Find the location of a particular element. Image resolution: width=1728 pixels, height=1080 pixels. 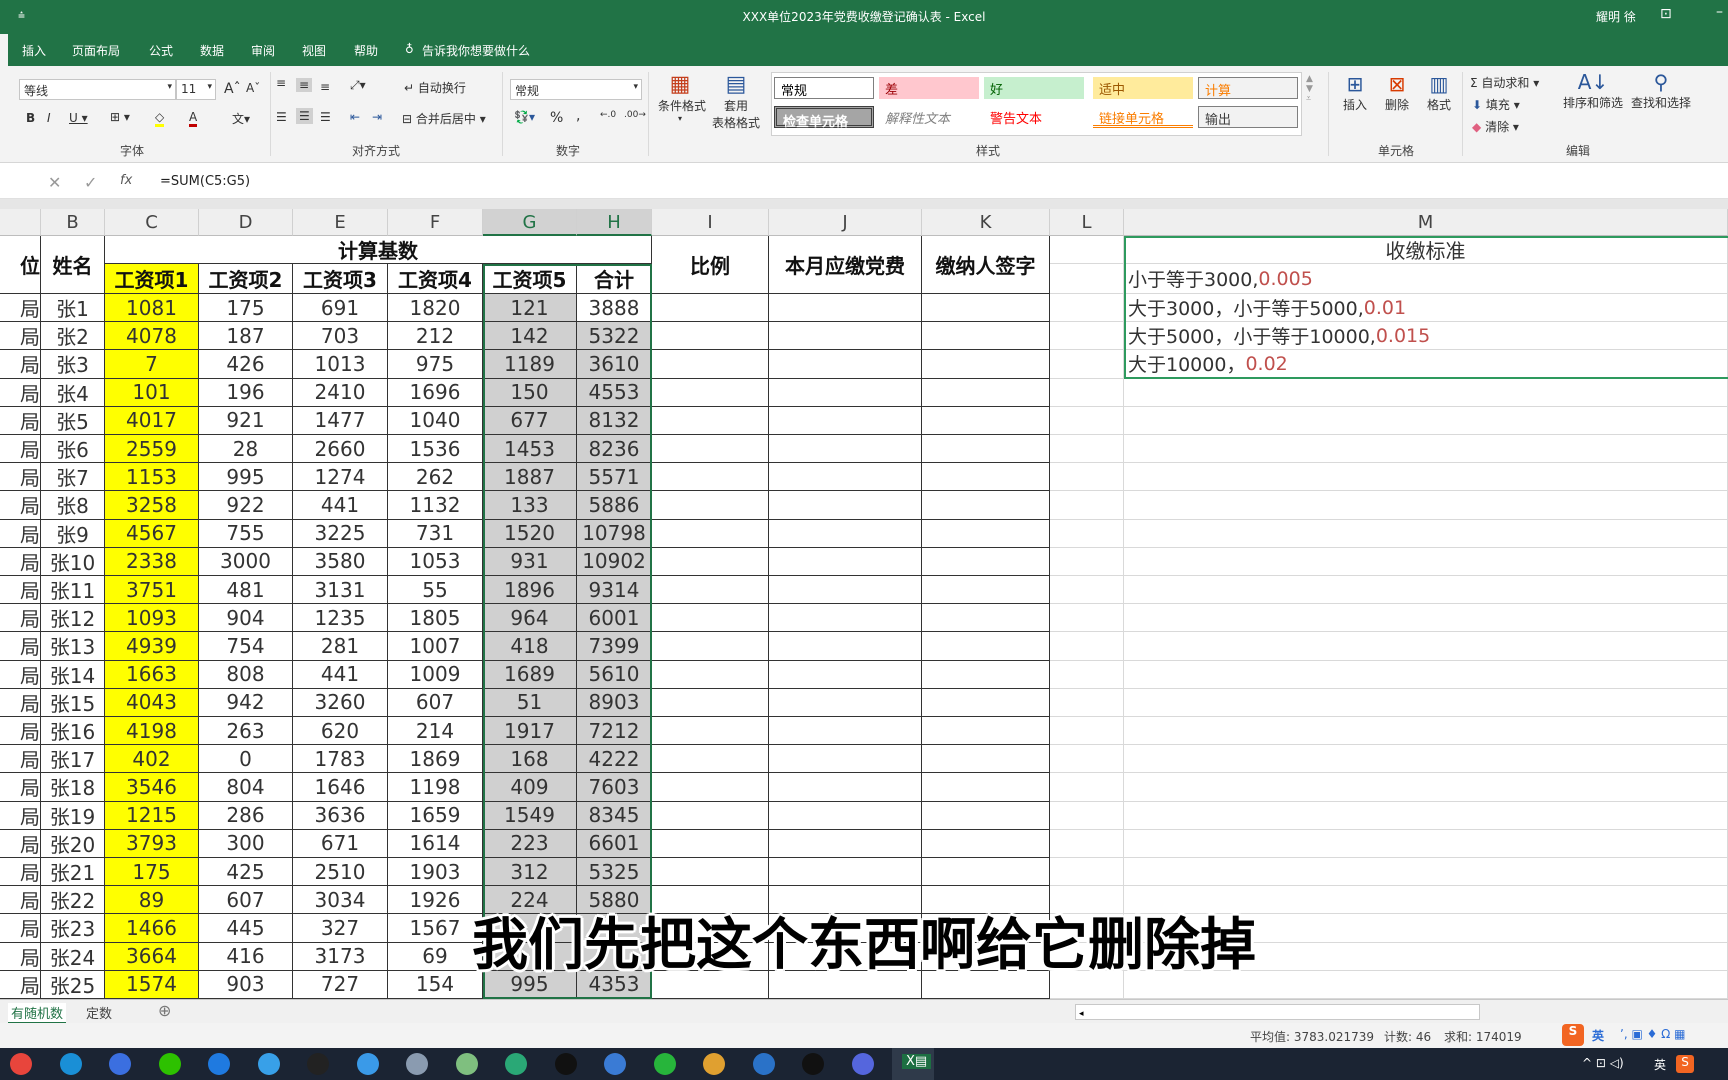

cell-value: 727 is located at coordinates (340, 984).